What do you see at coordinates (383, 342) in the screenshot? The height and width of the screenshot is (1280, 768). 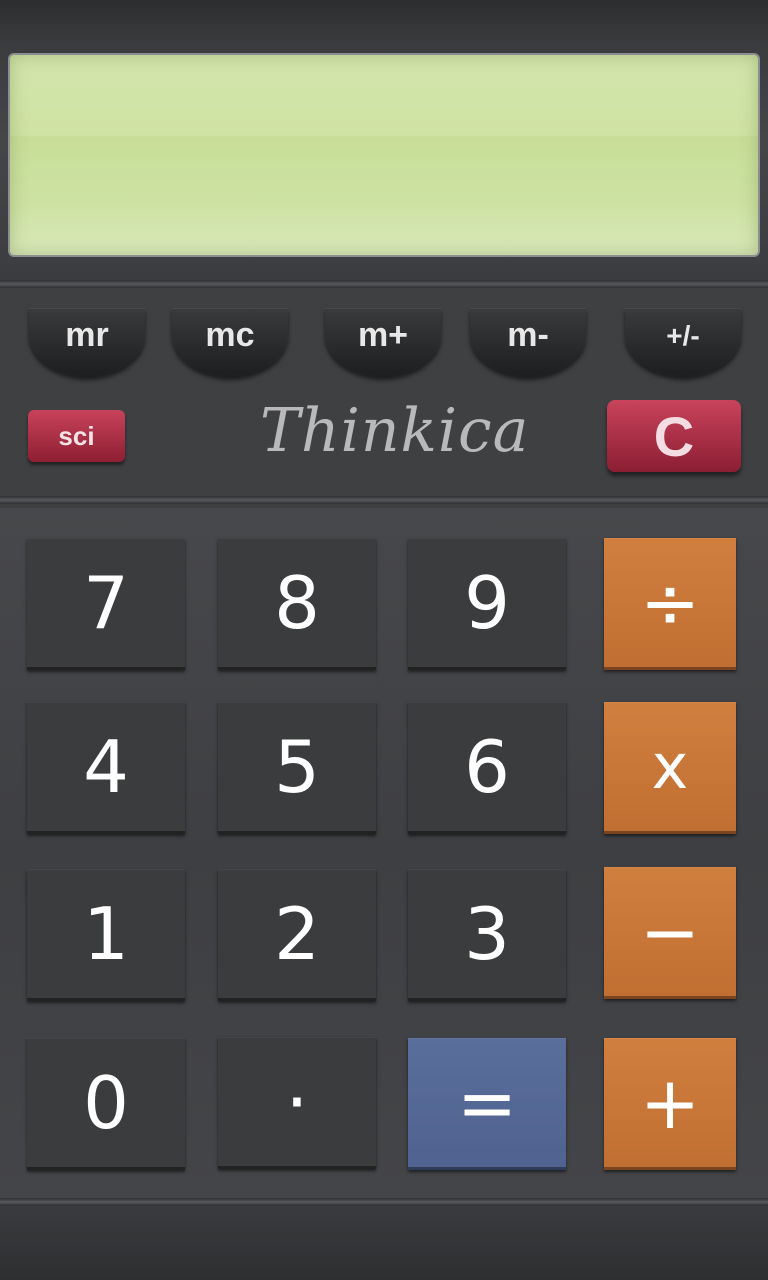 I see `memory-add-button: m+` at bounding box center [383, 342].